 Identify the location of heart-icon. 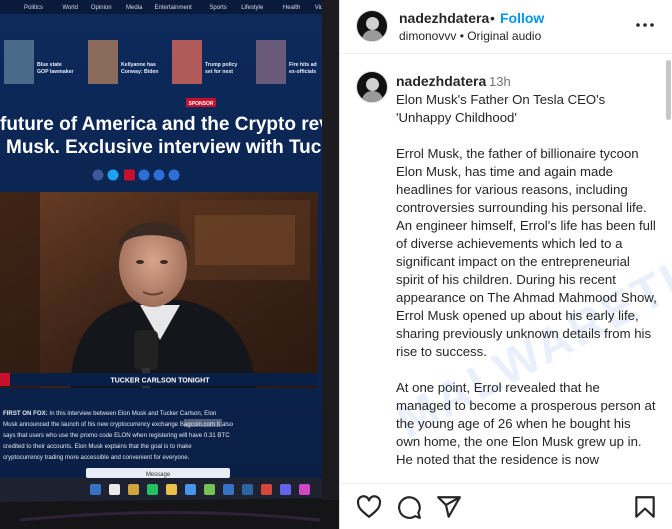
(369, 507).